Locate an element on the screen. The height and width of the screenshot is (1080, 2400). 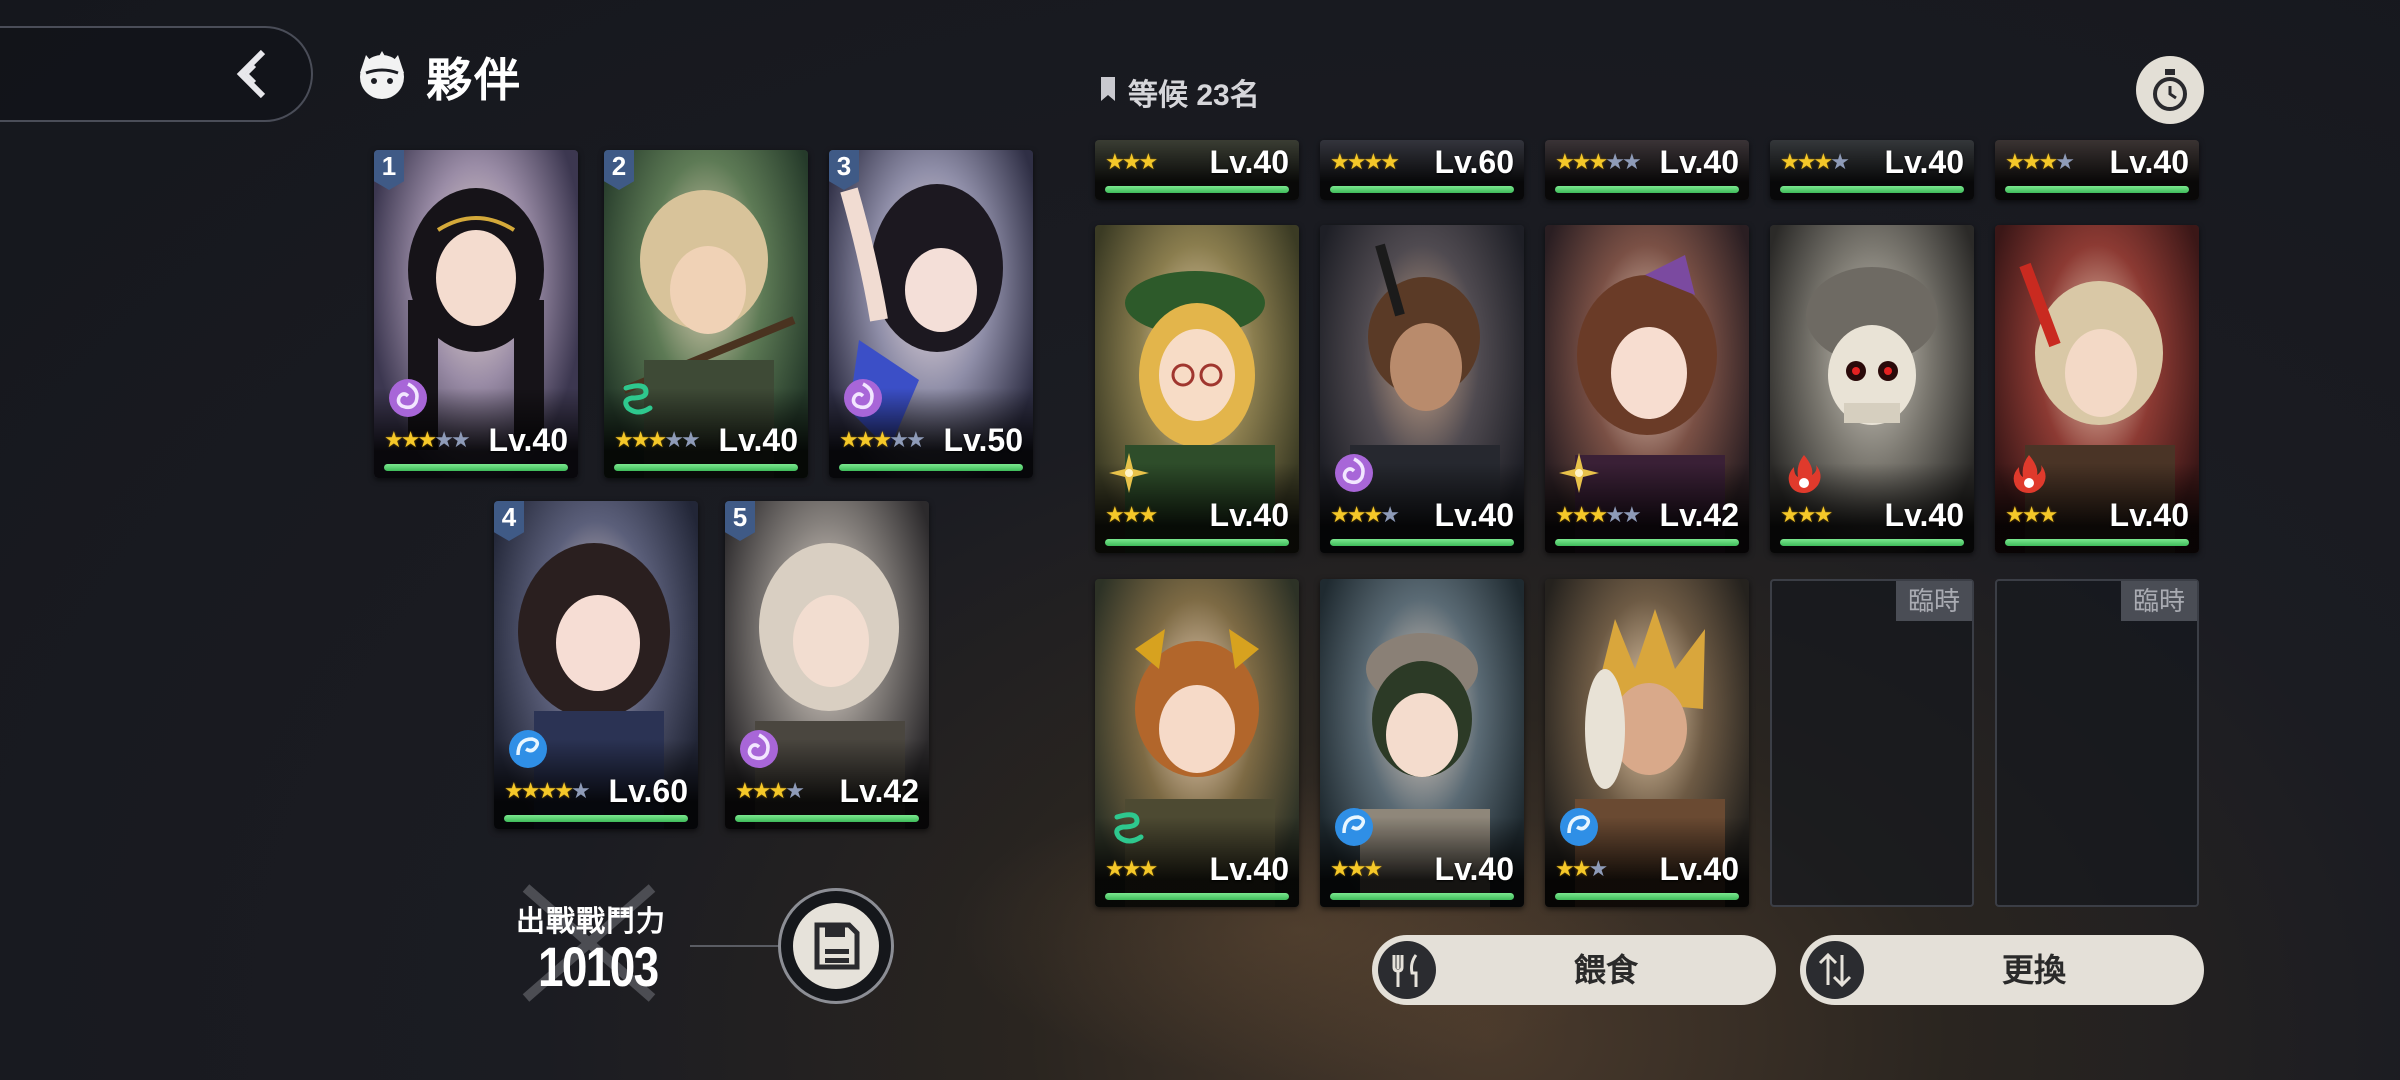
save-team-button is located at coordinates (836, 946).